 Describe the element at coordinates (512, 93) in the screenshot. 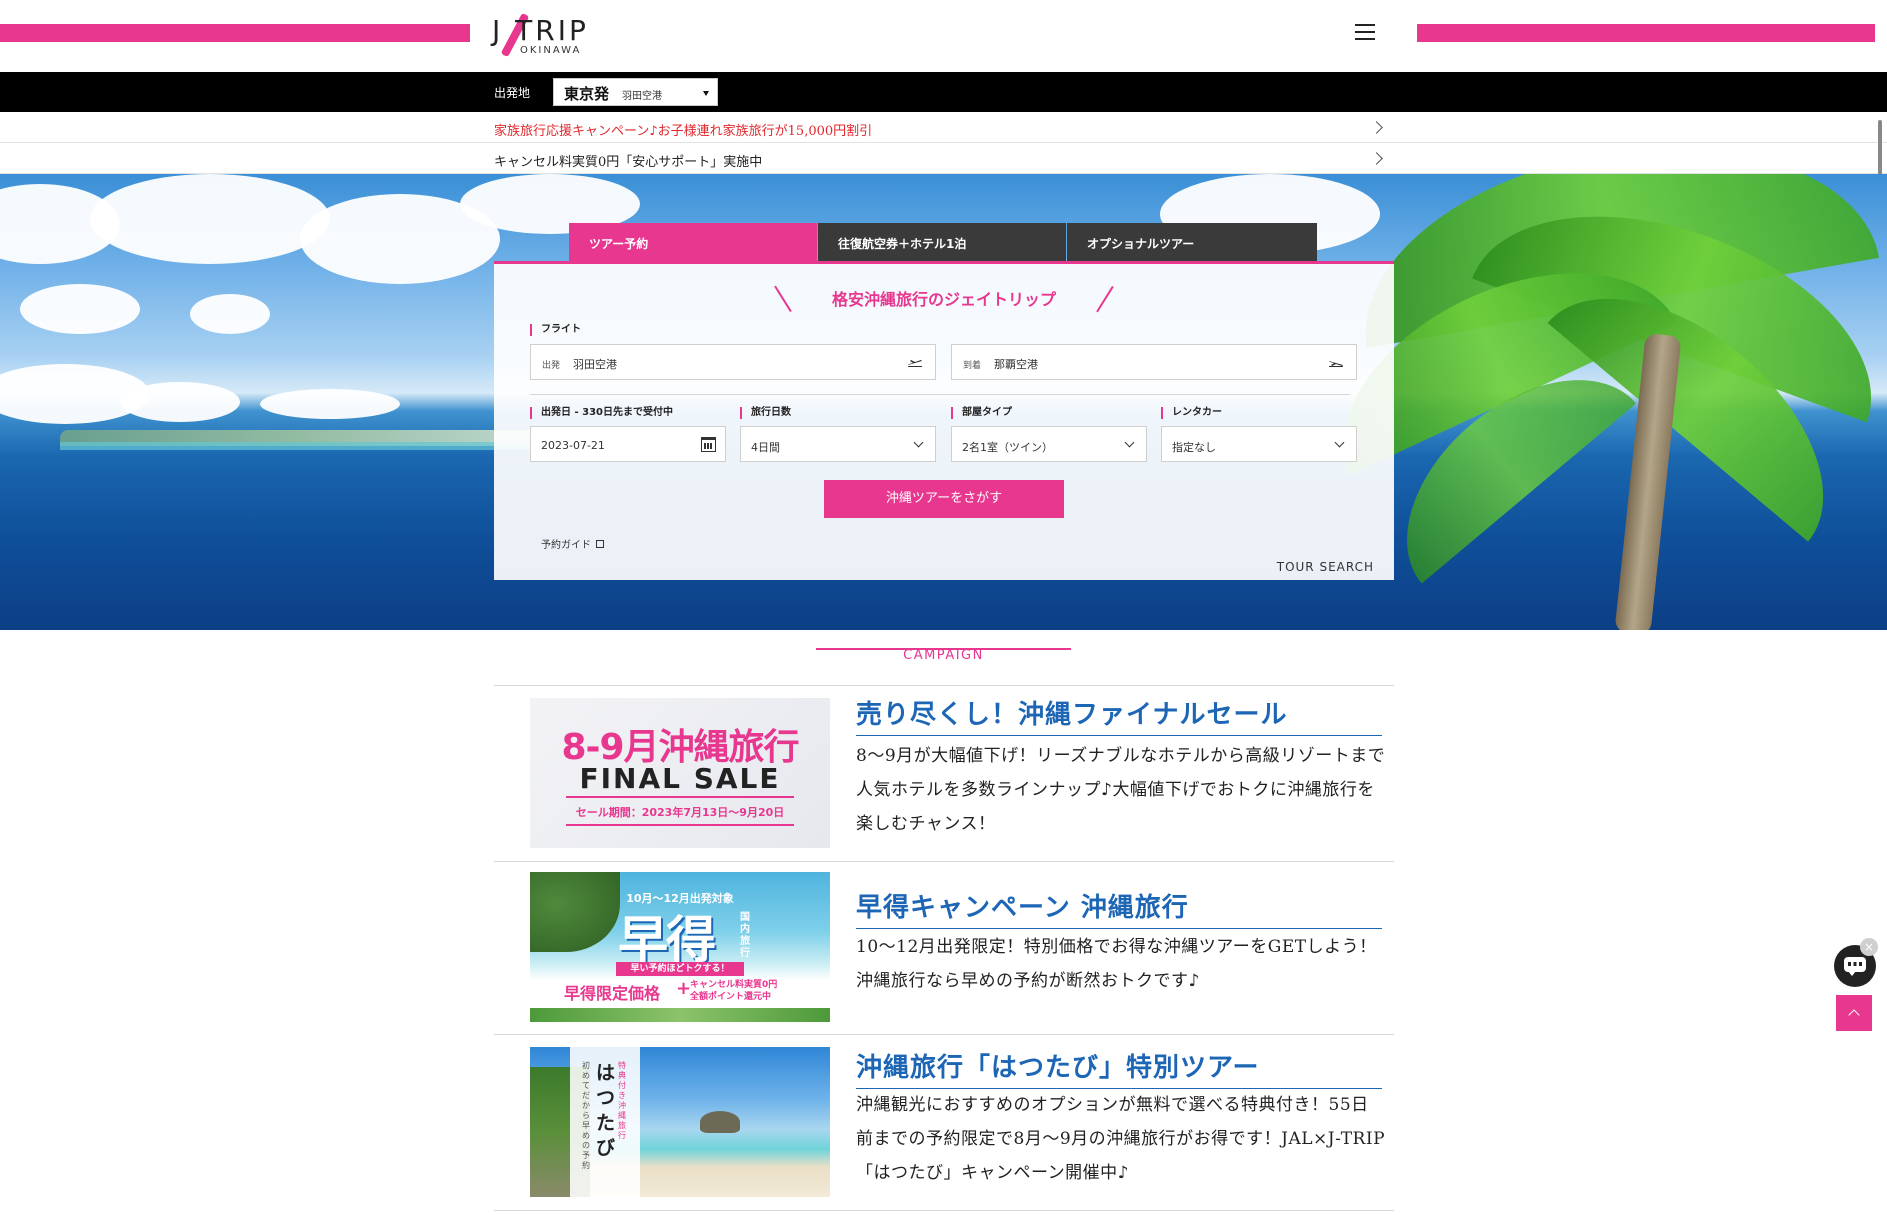

I see `departure-label: 出発地` at that location.